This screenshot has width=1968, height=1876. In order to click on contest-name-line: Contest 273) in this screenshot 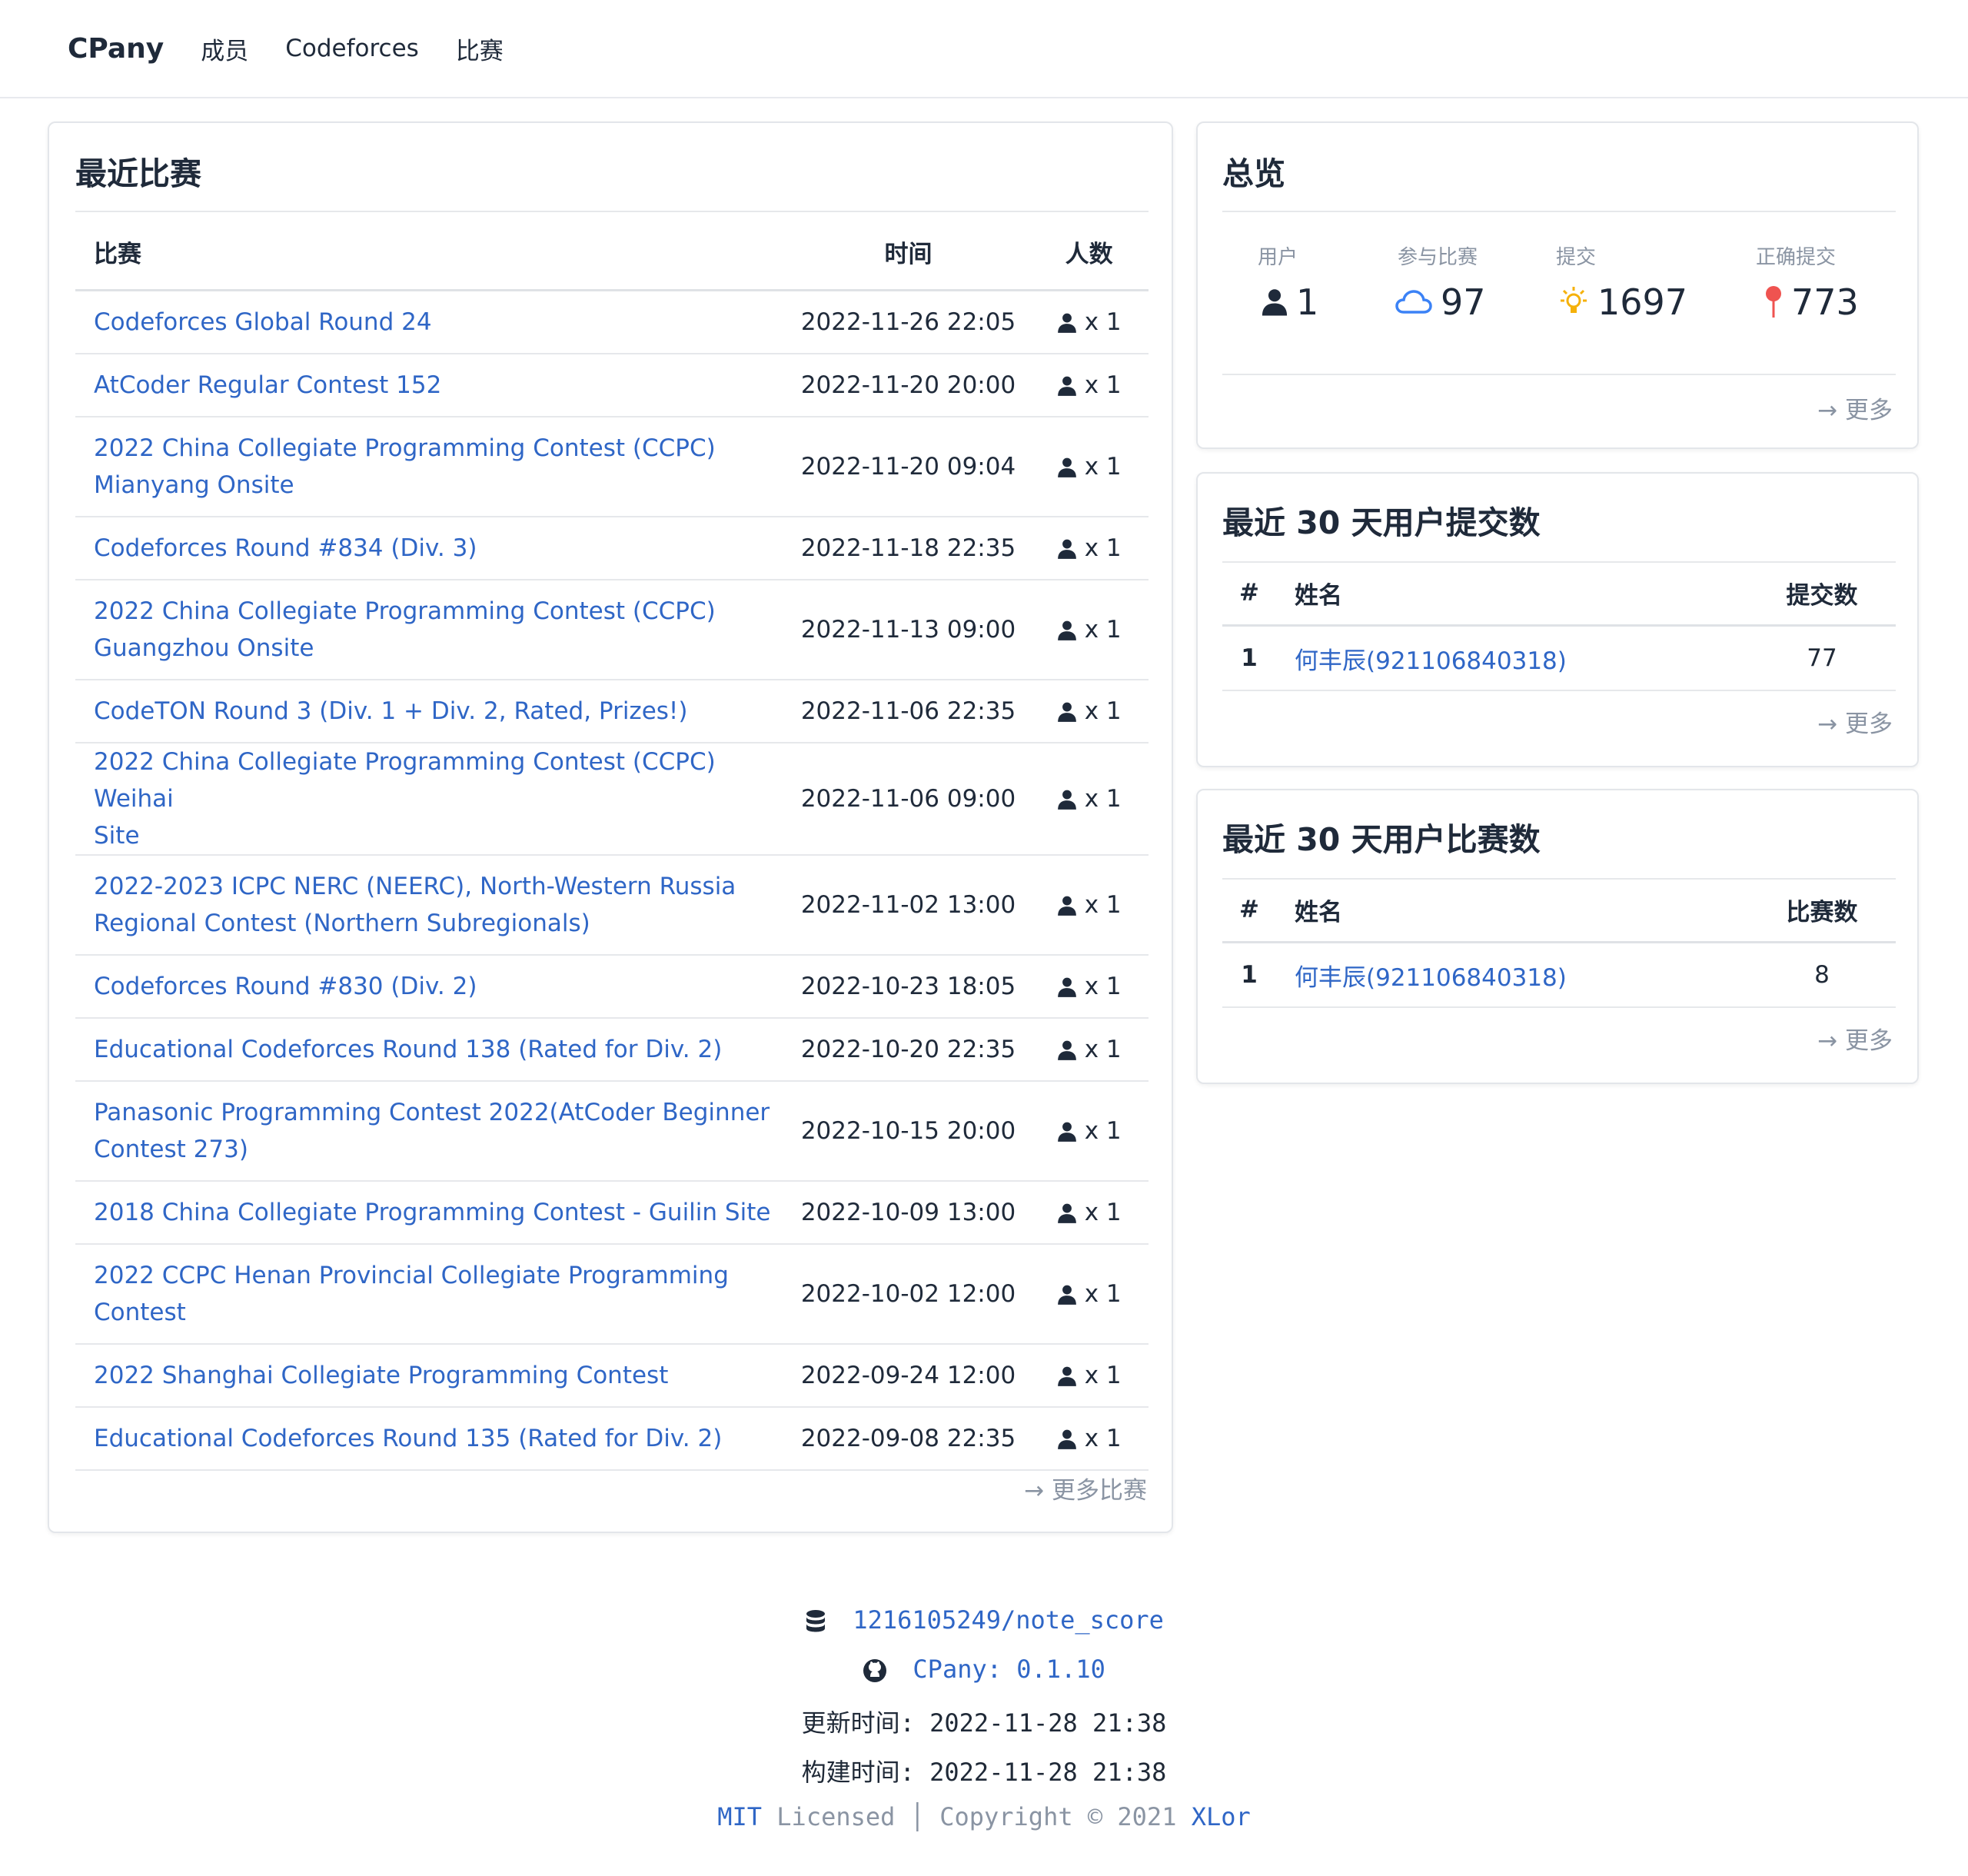, I will do `click(171, 1149)`.